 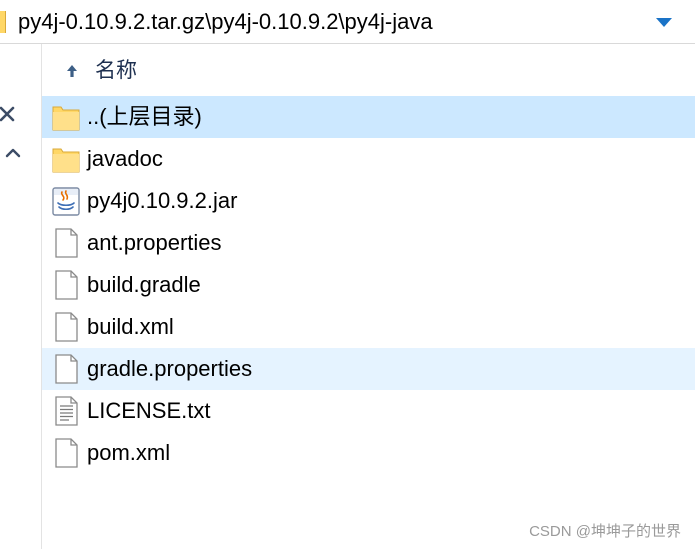 What do you see at coordinates (162, 200) in the screenshot?
I see `file-name: py4j0.10.9.2.jar` at bounding box center [162, 200].